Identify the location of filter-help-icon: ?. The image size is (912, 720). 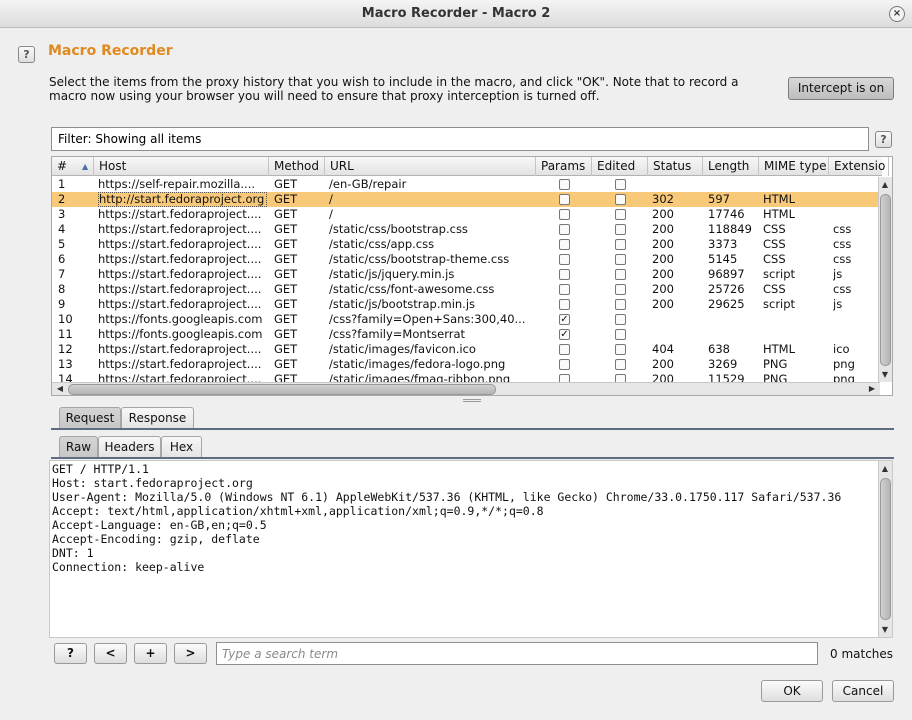
(883, 139).